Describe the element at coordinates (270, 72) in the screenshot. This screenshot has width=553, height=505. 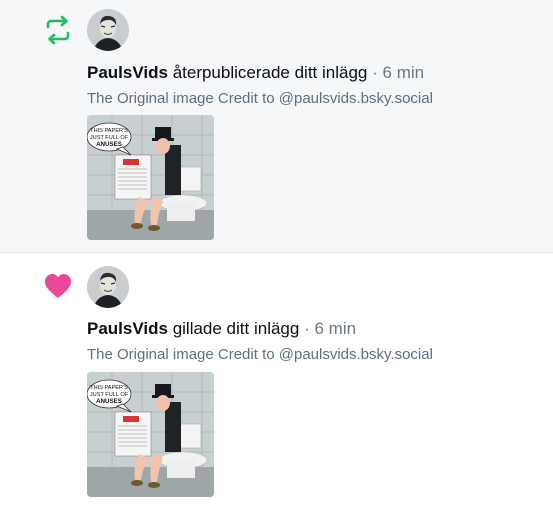
I see `action-text: återpublicerade ditt inlägg` at that location.